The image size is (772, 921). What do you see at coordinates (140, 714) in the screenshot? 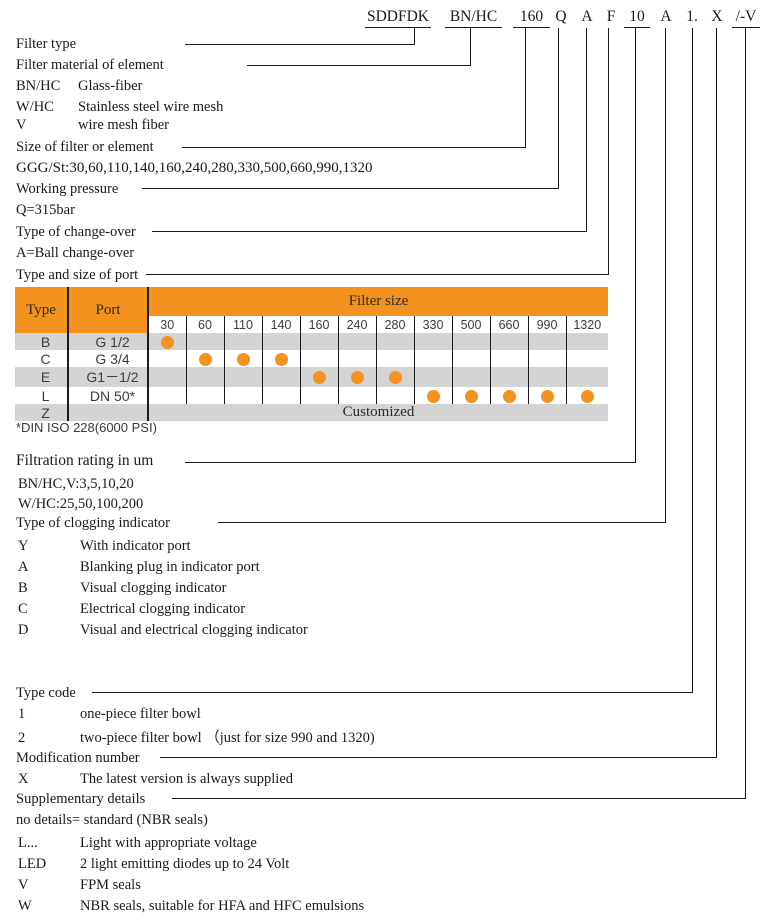
I see `type-code-desc-0: one-piece filter bowl` at bounding box center [140, 714].